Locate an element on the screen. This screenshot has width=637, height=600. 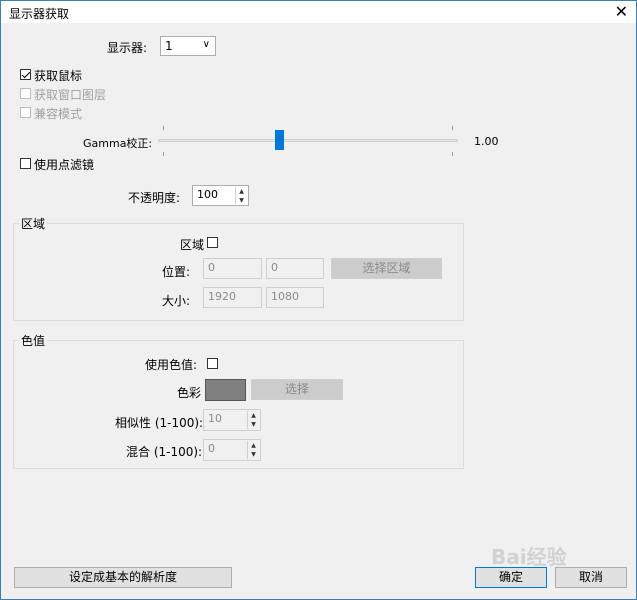
close-icon: ✕ is located at coordinates (621, 11).